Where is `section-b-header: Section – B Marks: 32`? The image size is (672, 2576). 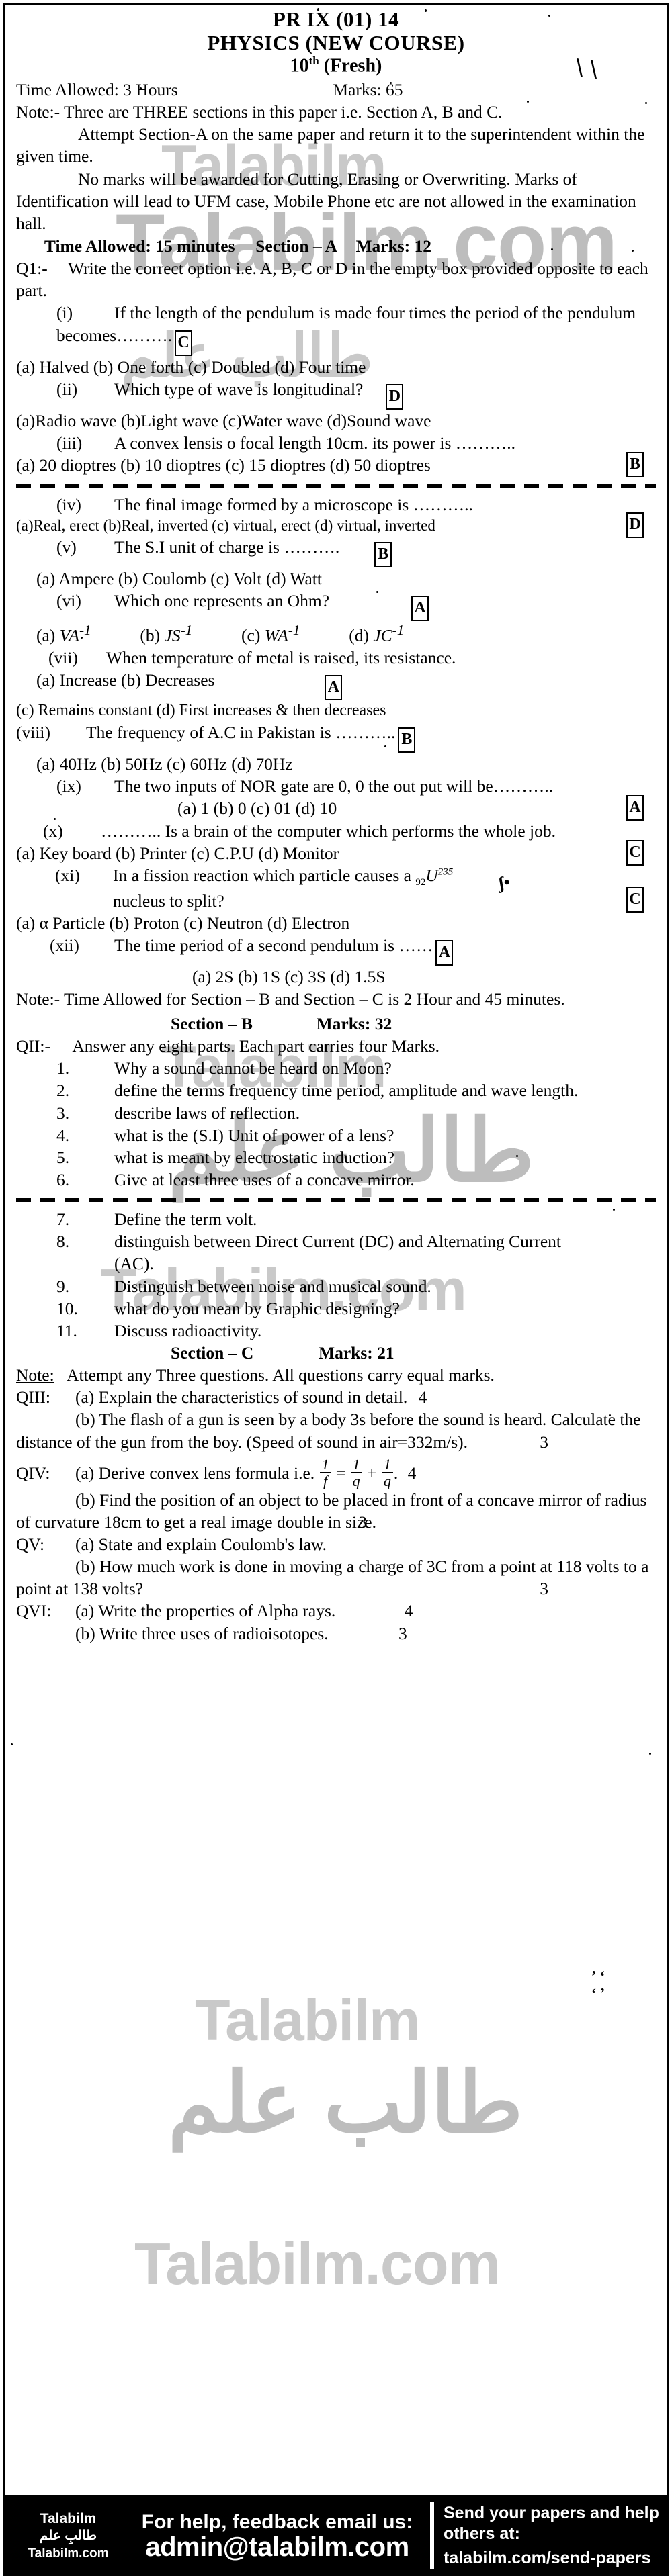 section-b-header: Section – B Marks: 32 is located at coordinates (336, 1024).